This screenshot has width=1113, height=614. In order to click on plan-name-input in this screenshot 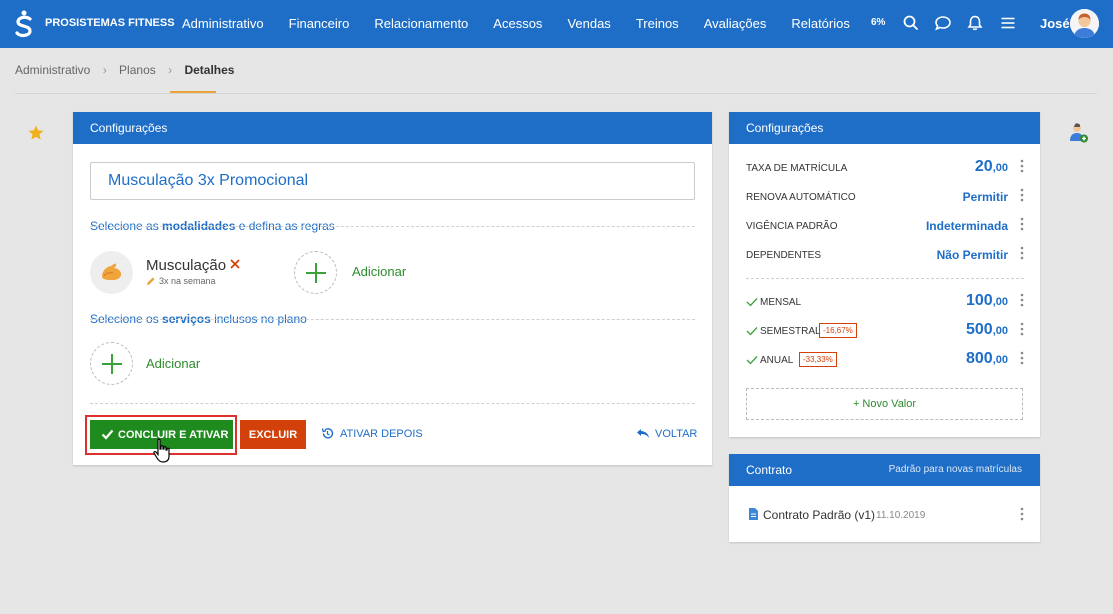, I will do `click(392, 181)`.